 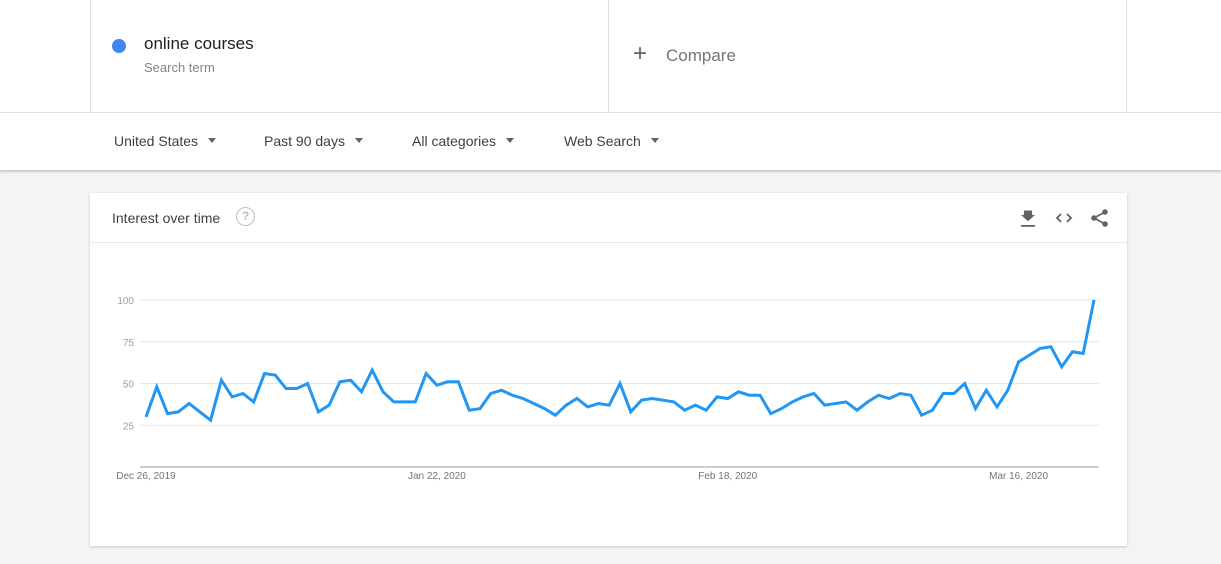 I want to click on region-filter: United States, so click(x=165, y=141).